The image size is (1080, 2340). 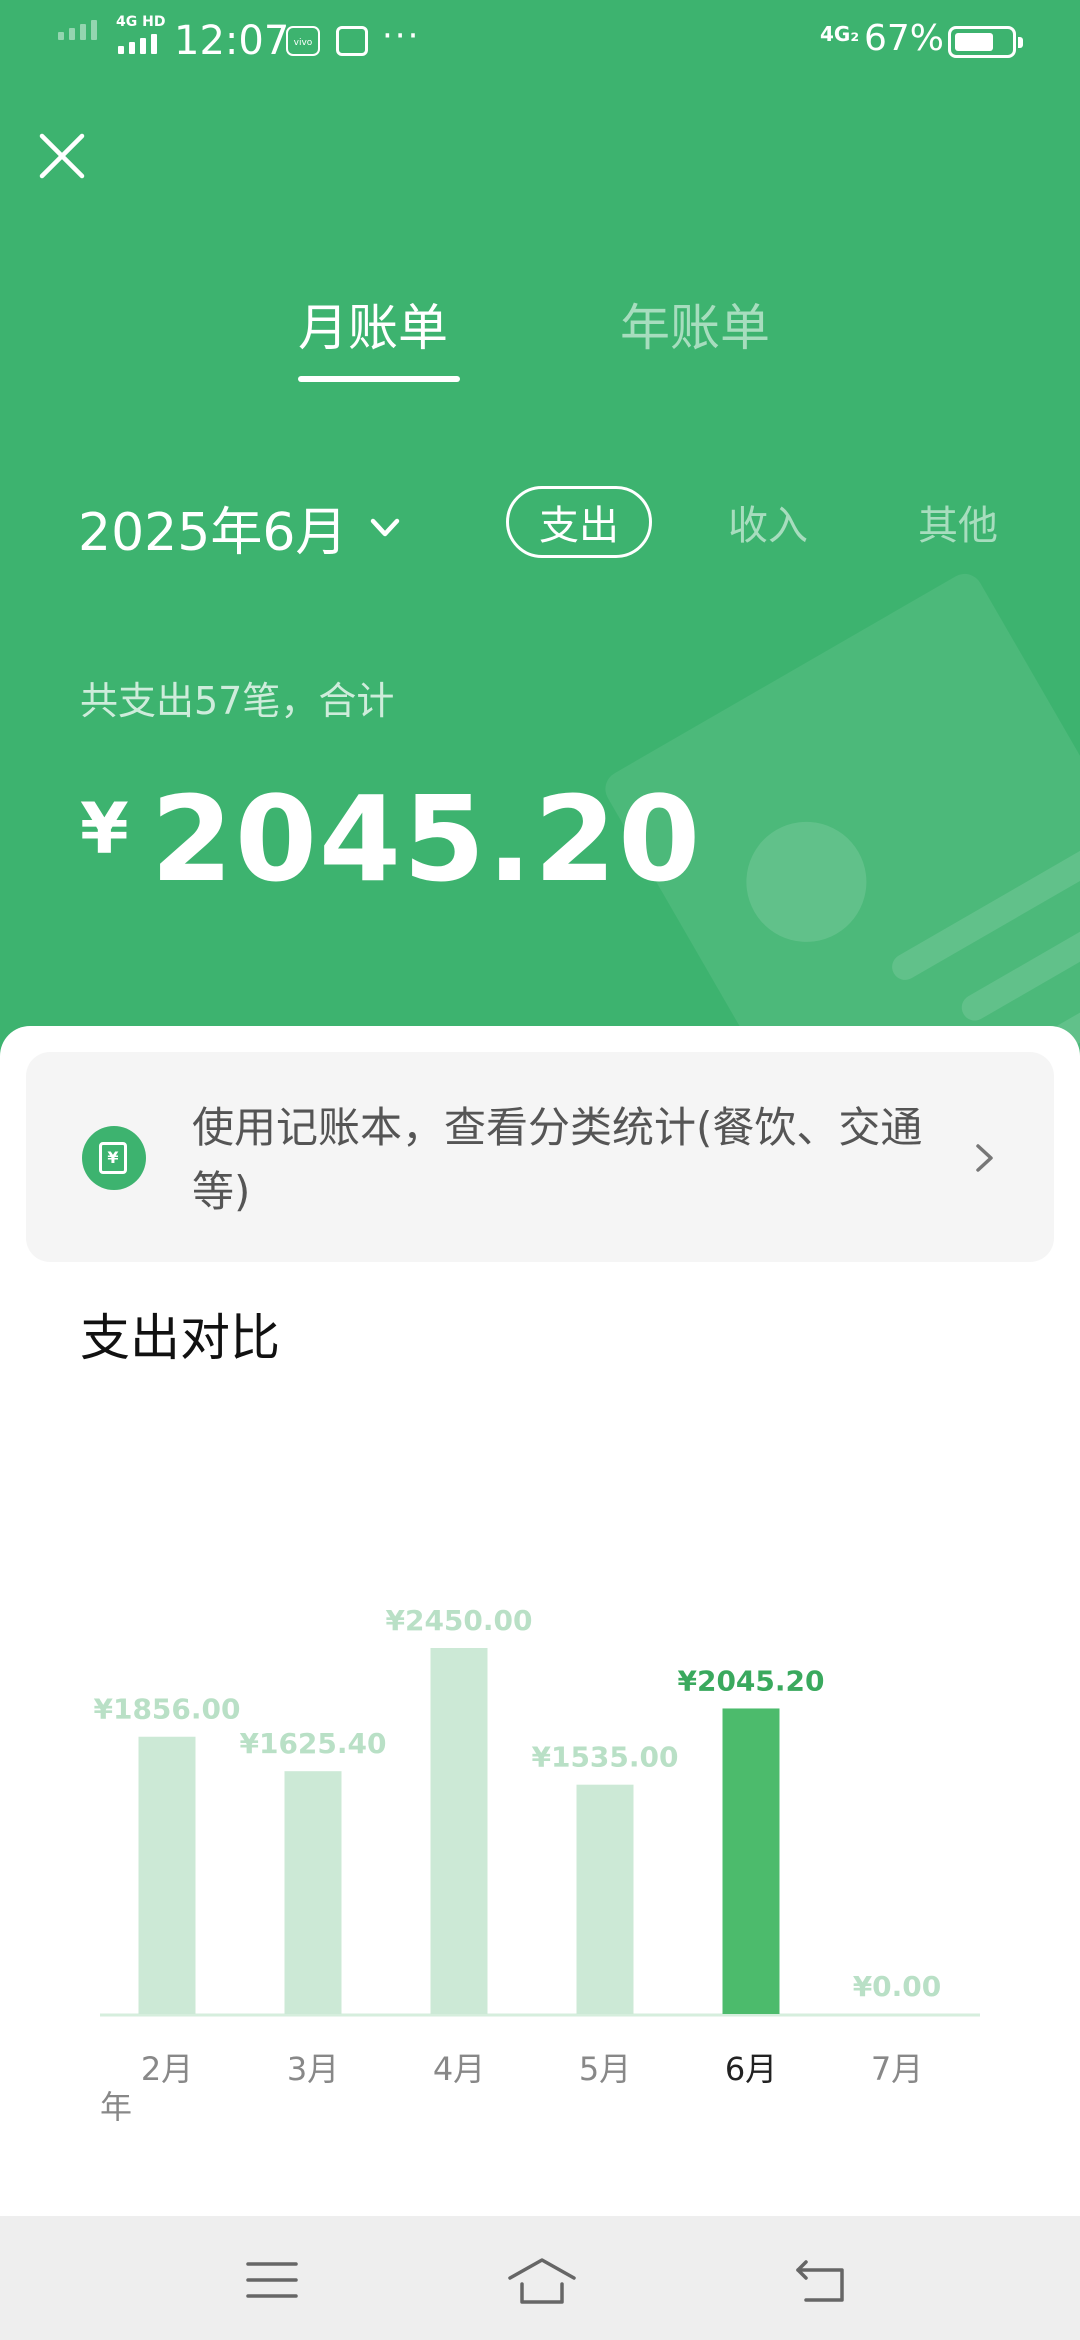 I want to click on filter-other: 其他, so click(x=958, y=522).